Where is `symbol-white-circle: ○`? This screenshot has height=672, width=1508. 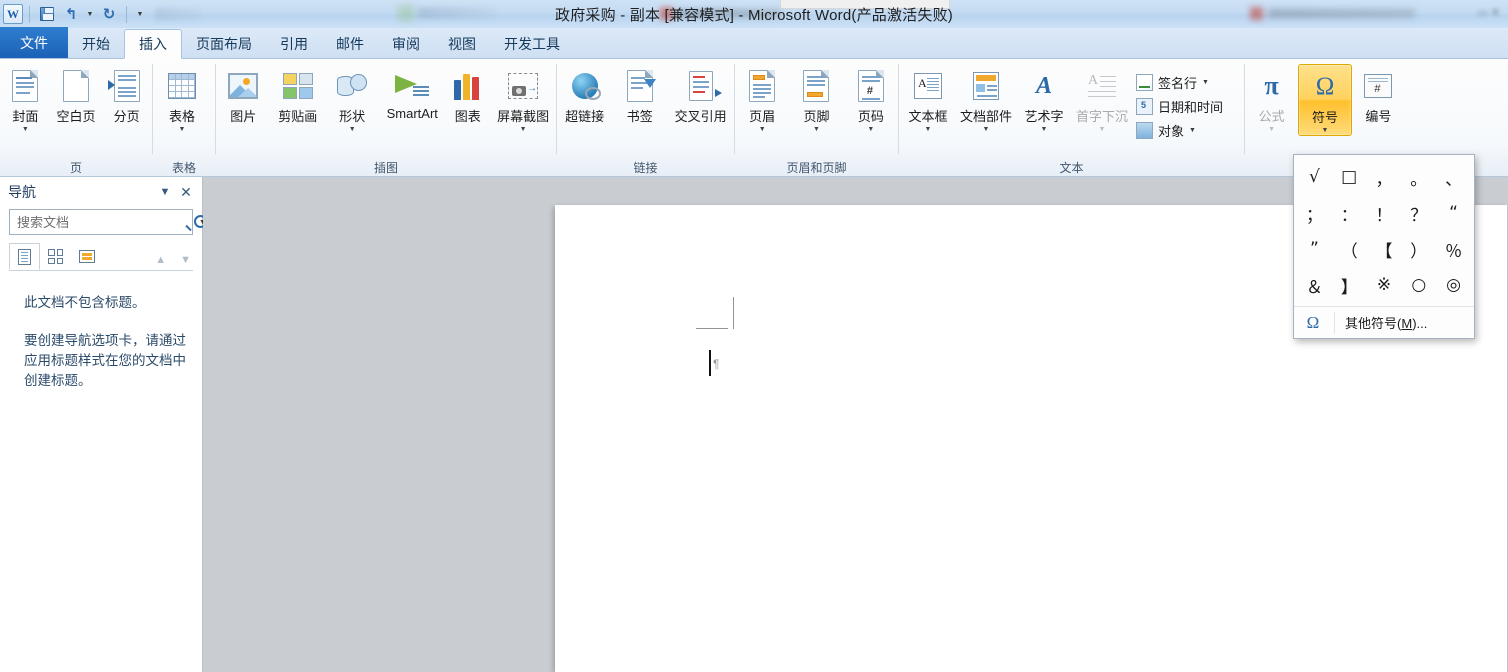
symbol-white-circle: ○ is located at coordinates (1418, 285).